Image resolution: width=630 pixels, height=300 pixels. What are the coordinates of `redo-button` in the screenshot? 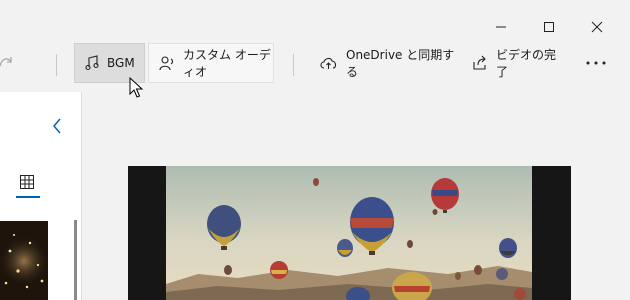 It's located at (9, 64).